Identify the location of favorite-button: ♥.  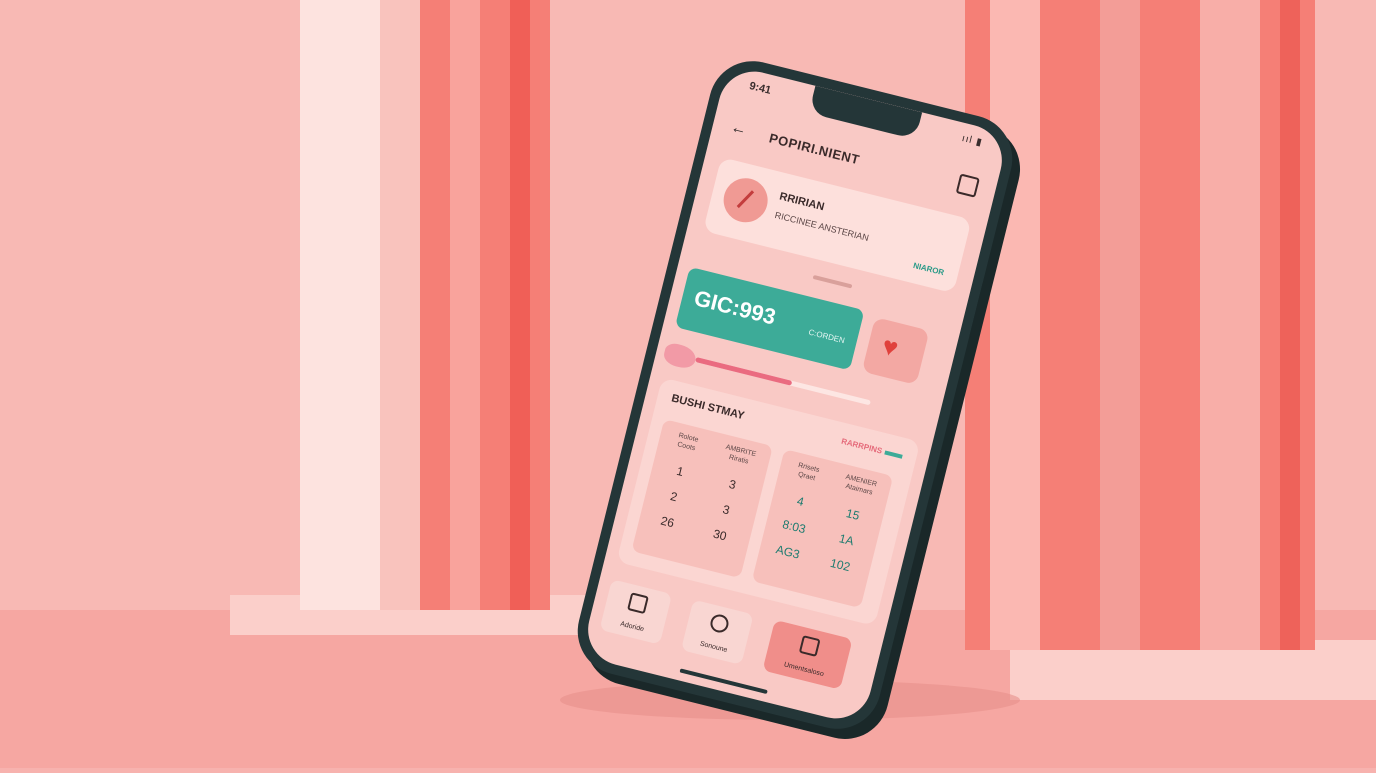
(895, 351).